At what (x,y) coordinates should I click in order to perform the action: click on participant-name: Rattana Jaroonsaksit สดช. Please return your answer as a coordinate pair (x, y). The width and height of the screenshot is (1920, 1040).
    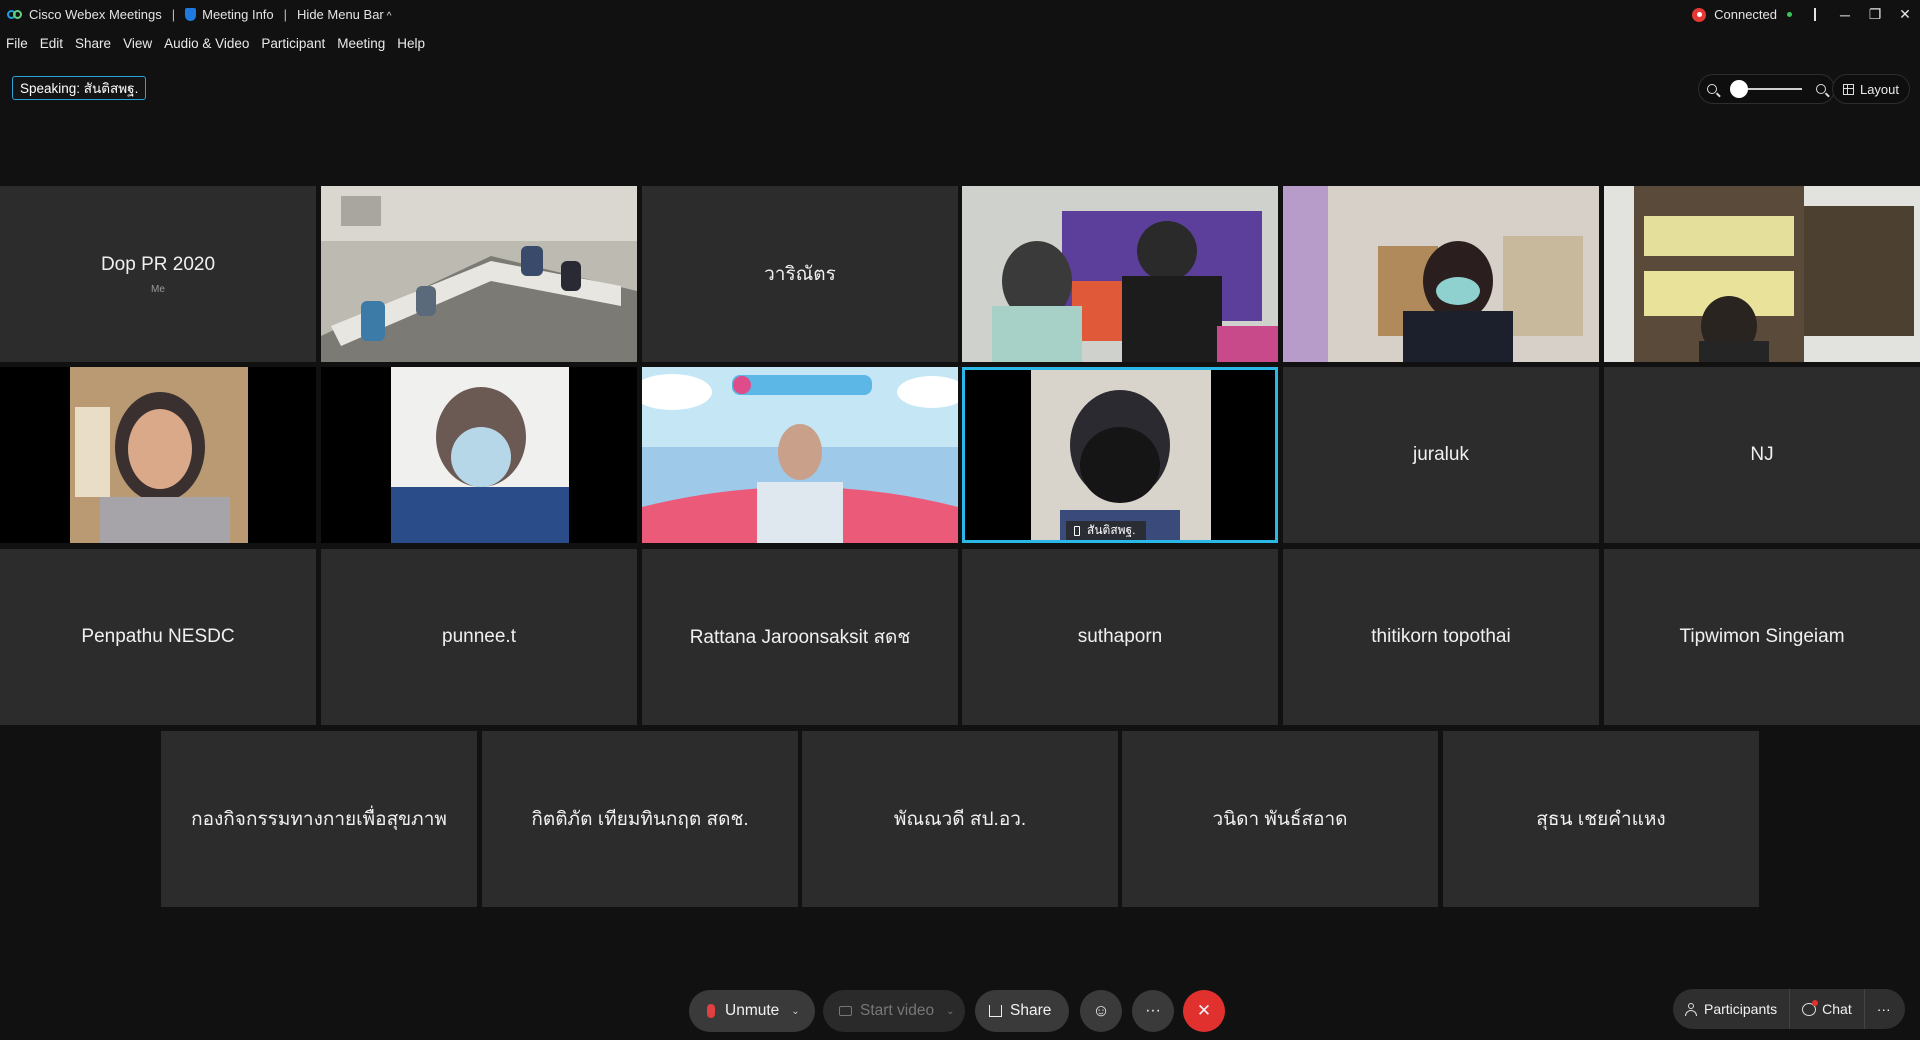
    Looking at the image, I should click on (800, 637).